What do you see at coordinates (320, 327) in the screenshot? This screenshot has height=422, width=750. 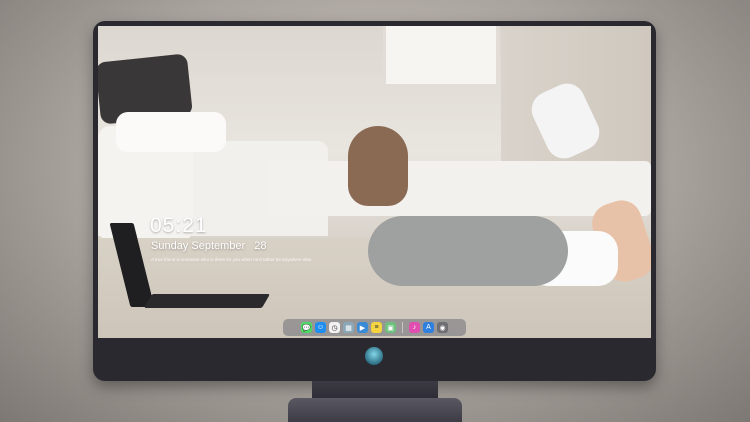 I see `finder-icon: ☺` at bounding box center [320, 327].